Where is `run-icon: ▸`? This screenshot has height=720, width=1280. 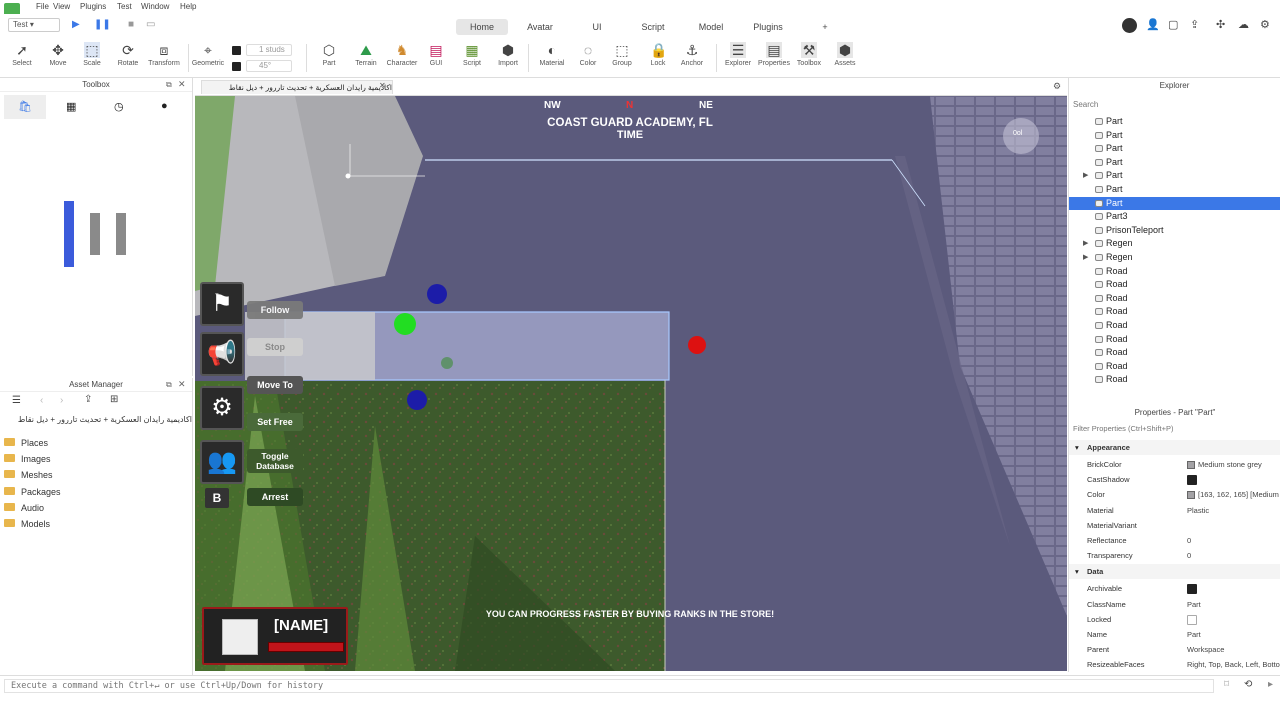
run-icon: ▸ is located at coordinates (1270, 684).